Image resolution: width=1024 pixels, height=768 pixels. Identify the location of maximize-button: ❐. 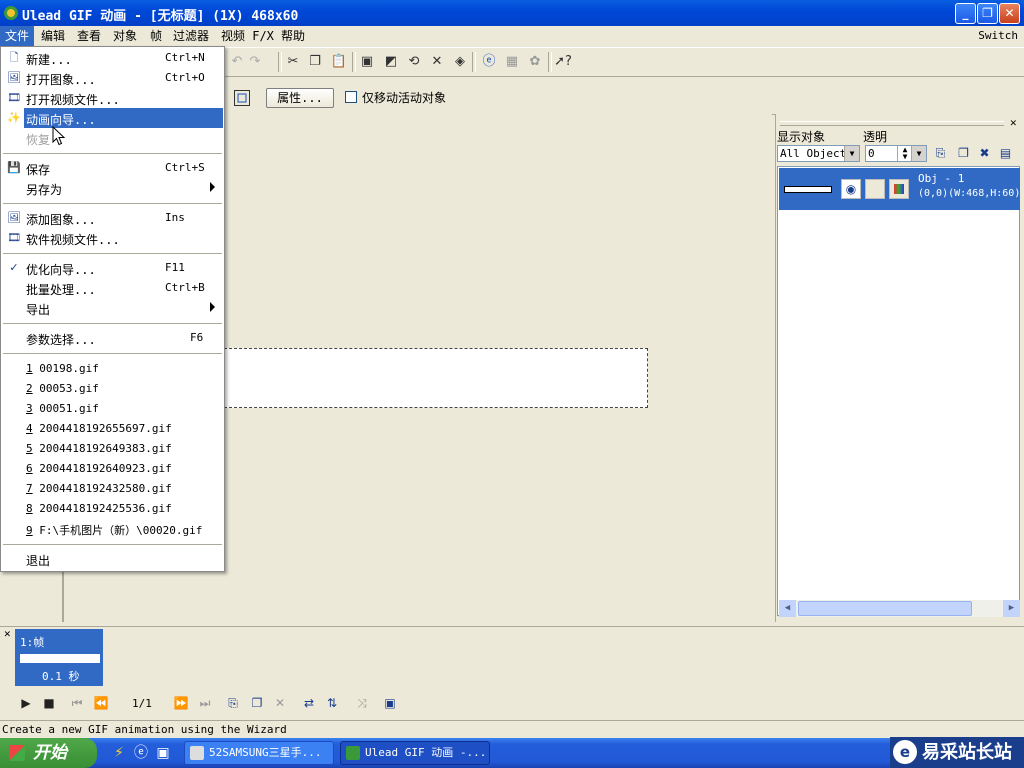
(987, 13).